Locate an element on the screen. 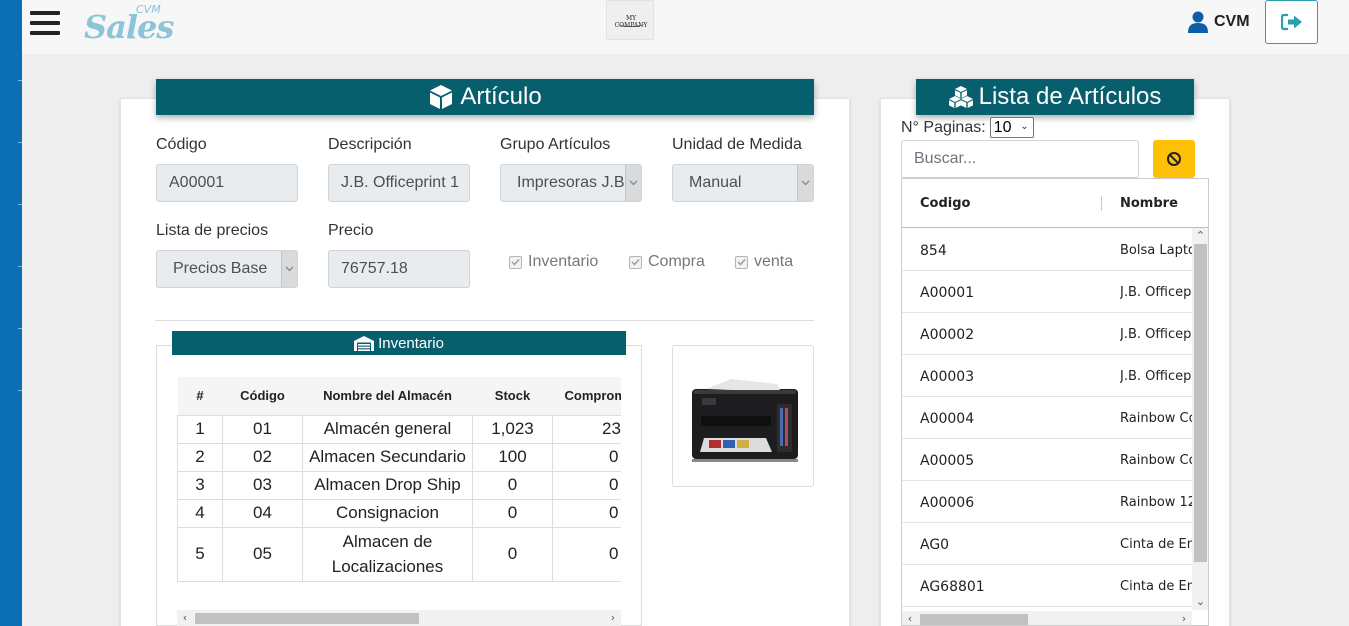  descripcion-field: J.B. Officeprint 1 is located at coordinates (399, 183).